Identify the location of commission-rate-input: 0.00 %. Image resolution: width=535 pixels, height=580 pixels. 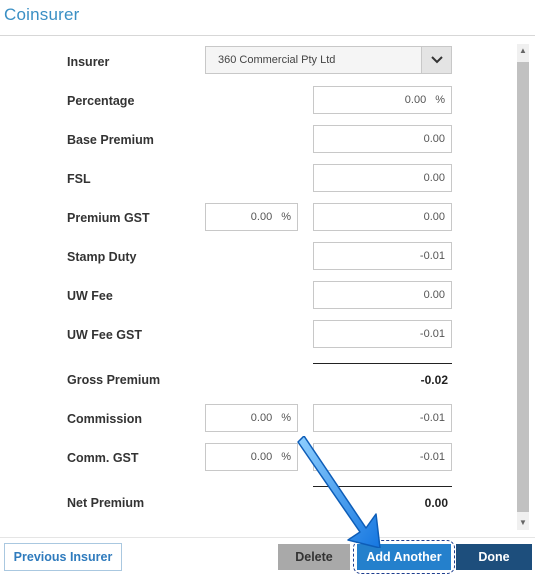
(251, 418).